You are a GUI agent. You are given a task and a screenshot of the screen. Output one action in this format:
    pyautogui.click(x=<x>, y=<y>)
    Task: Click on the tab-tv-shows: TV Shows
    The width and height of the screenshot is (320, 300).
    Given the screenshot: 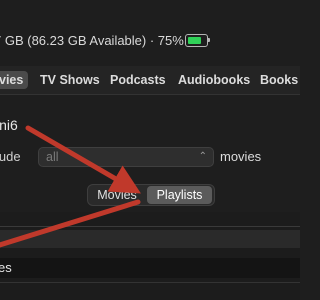 What is the action you would take?
    pyautogui.click(x=70, y=80)
    